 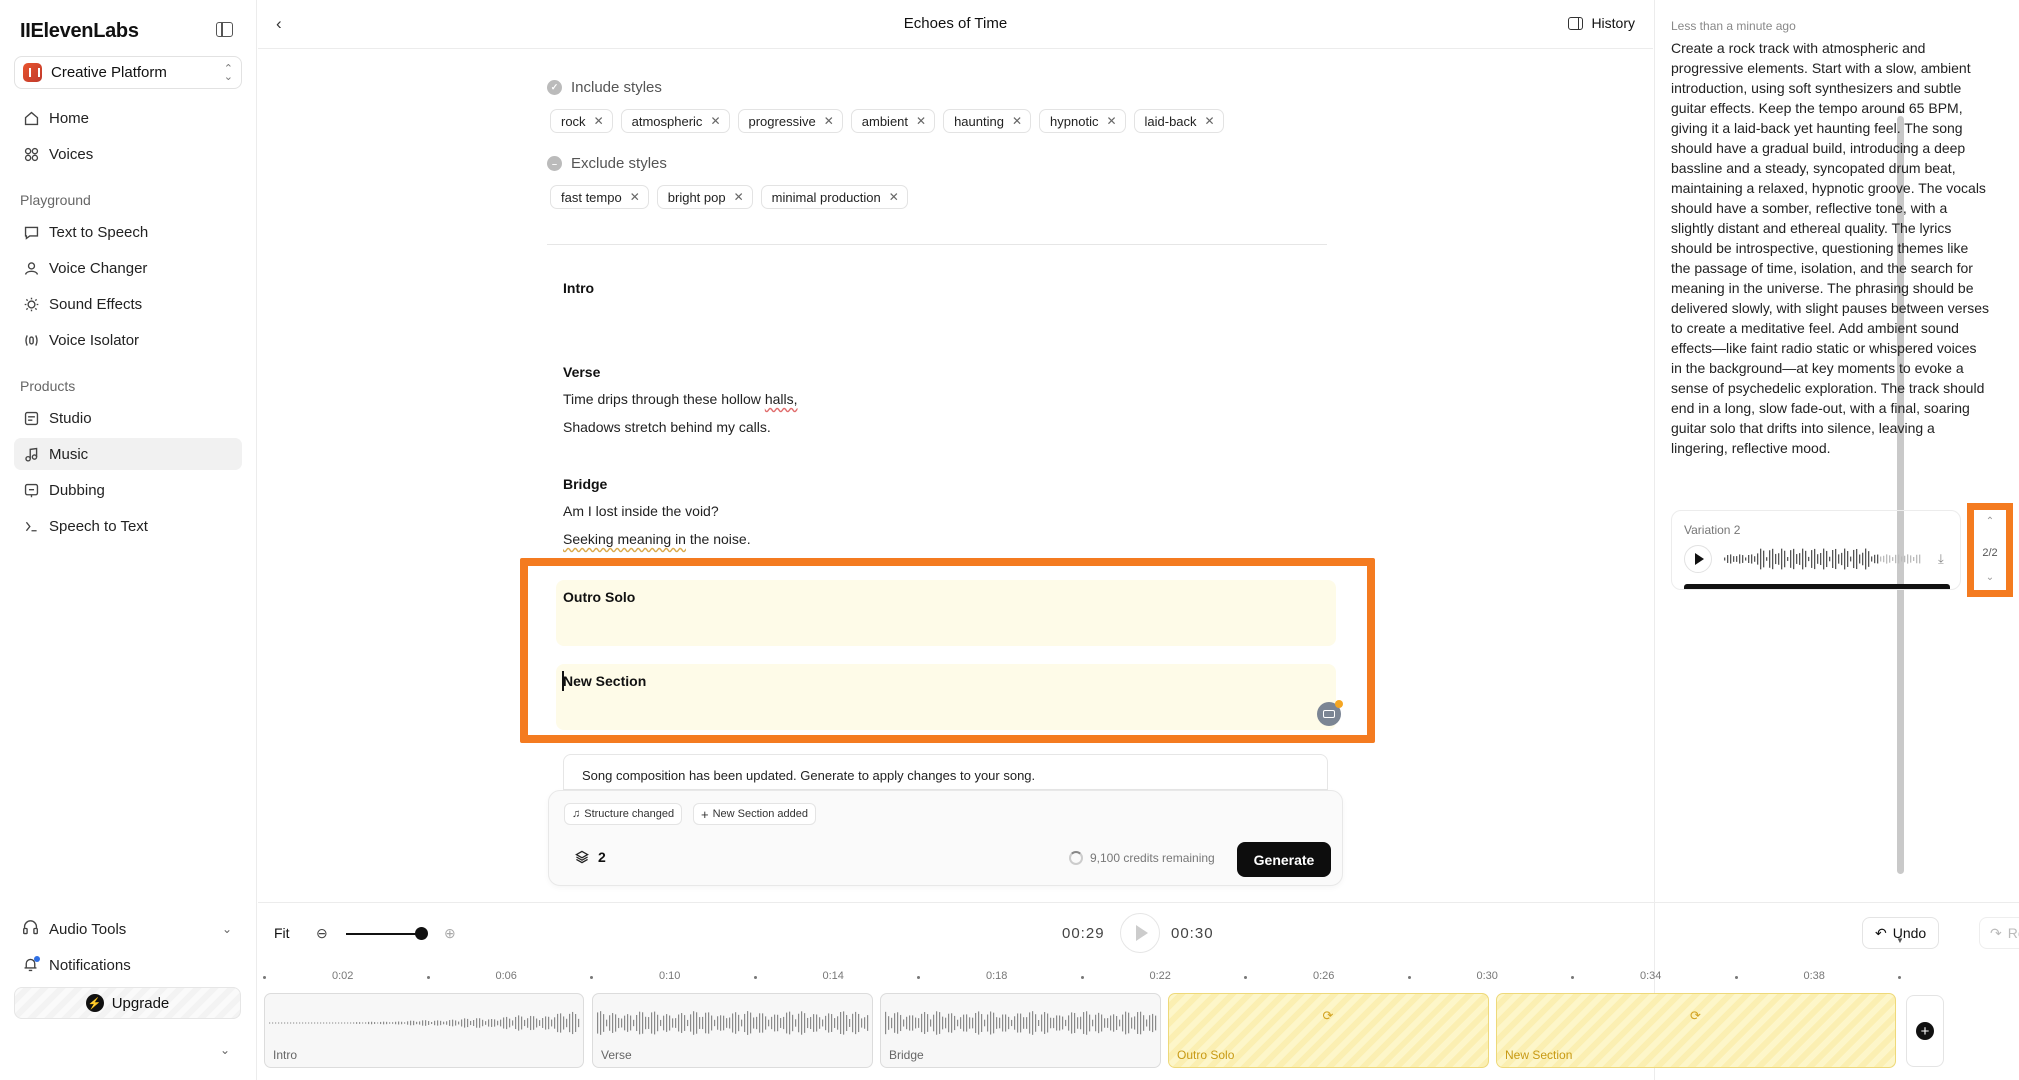 I want to click on timeline-clip: Intro, so click(x=424, y=1030).